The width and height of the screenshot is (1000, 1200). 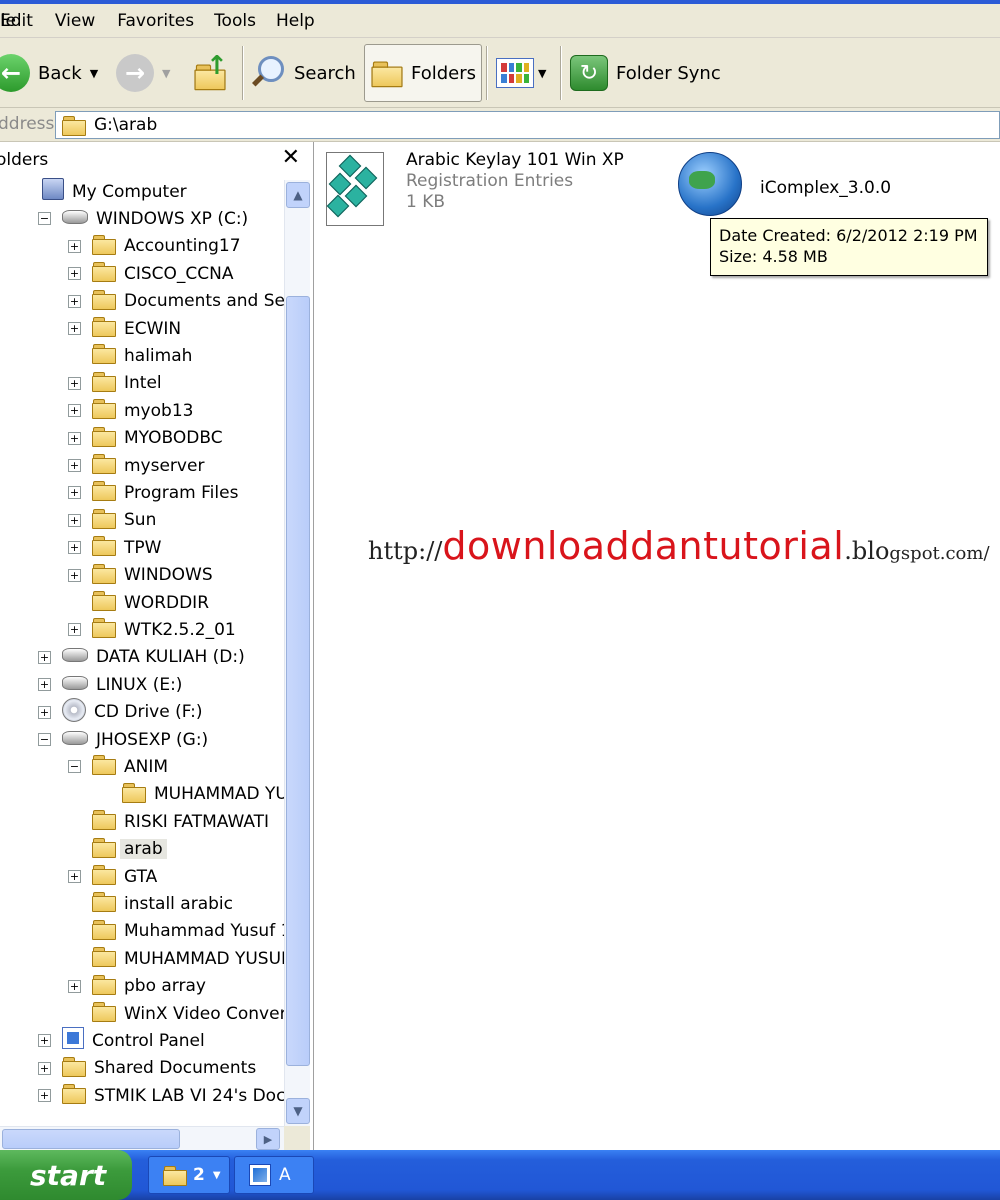 I want to click on tree-item: MUHAMMAD YUSUF, so click(x=142, y=794).